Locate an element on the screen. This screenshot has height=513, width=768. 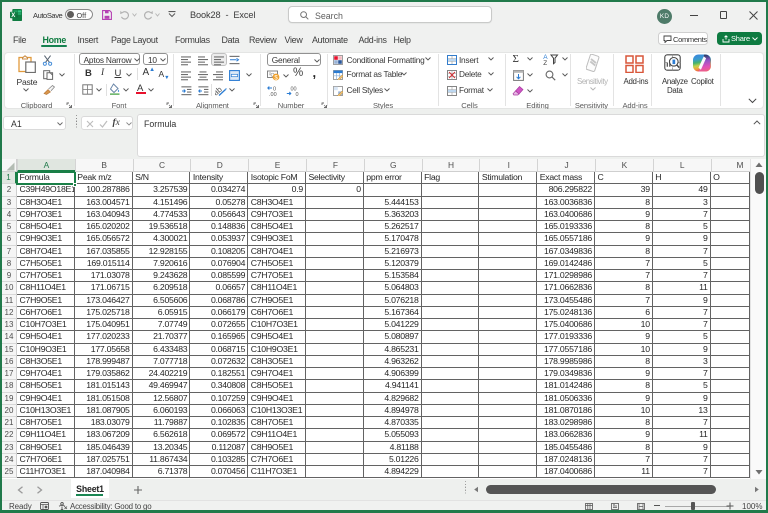
svg-text: 0 is located at coordinates (296, 94).